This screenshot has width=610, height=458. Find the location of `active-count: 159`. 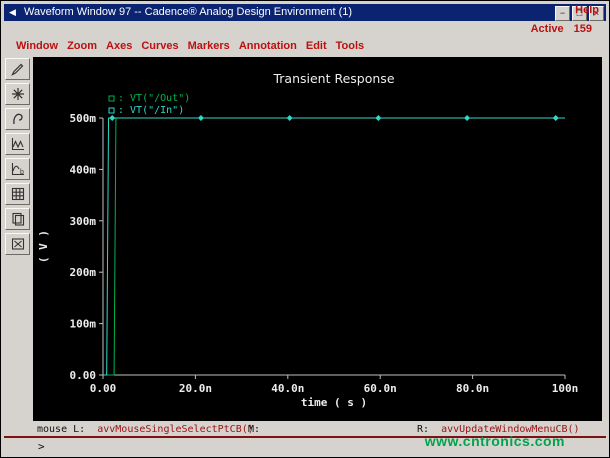

active-count: 159 is located at coordinates (582, 29).